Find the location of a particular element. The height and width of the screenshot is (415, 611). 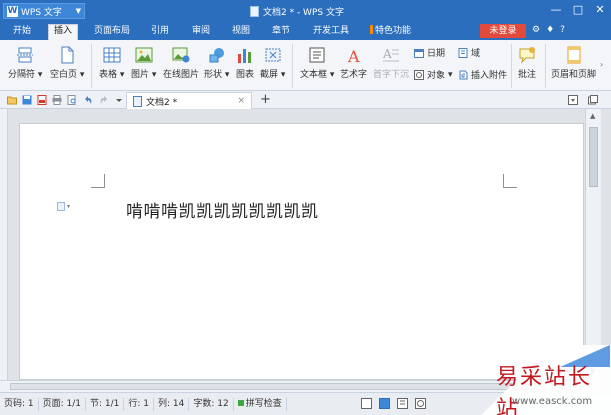

settings-icon: ⚙ is located at coordinates (536, 30).